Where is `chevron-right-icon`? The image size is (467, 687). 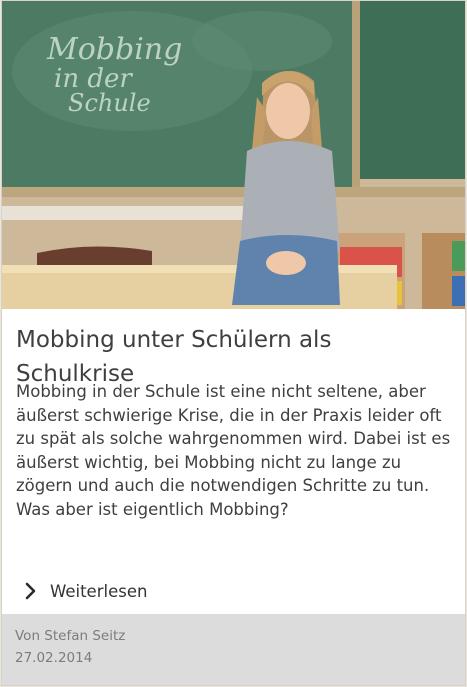
chevron-right-icon is located at coordinates (30, 591).